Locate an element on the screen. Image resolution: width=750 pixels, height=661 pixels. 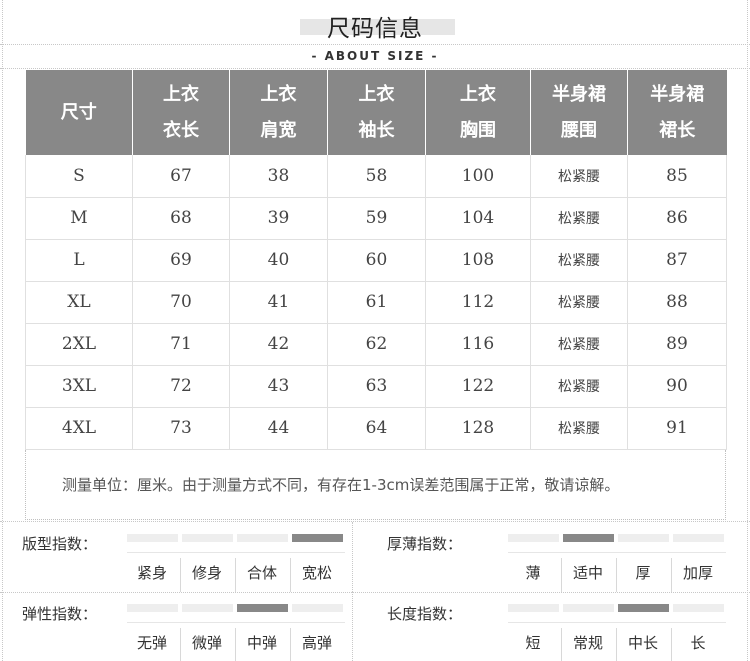
table-cell: 62 is located at coordinates (376, 344).